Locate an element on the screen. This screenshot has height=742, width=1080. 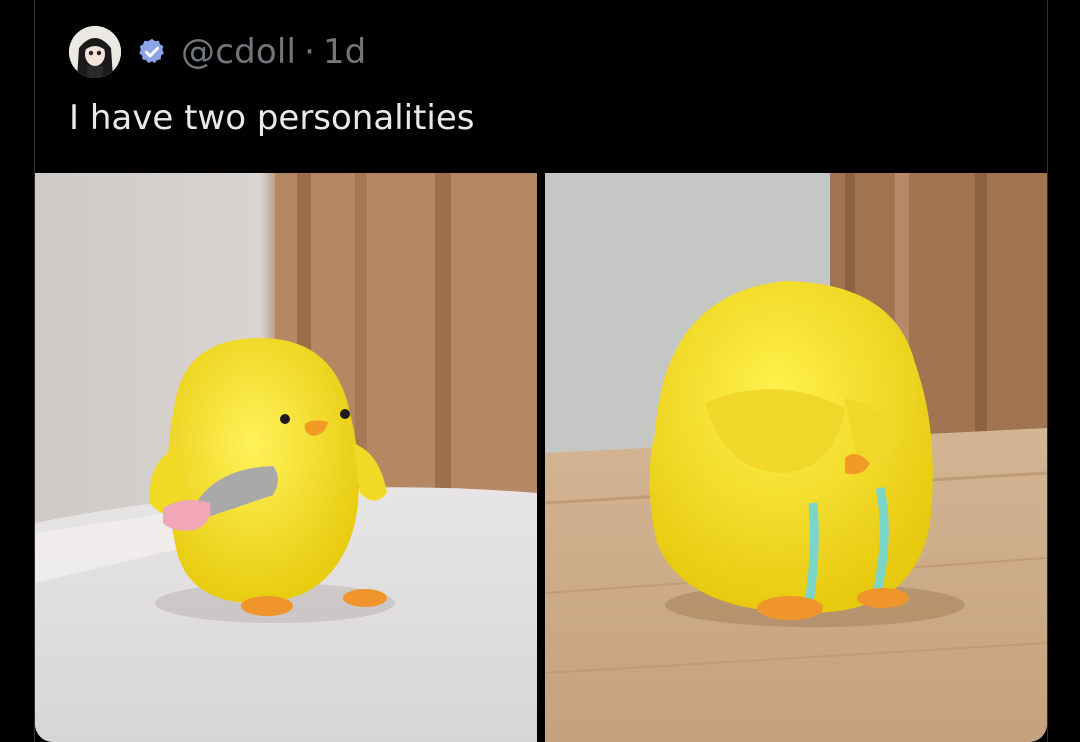
tweet-text: I have two personalities is located at coordinates (272, 118).